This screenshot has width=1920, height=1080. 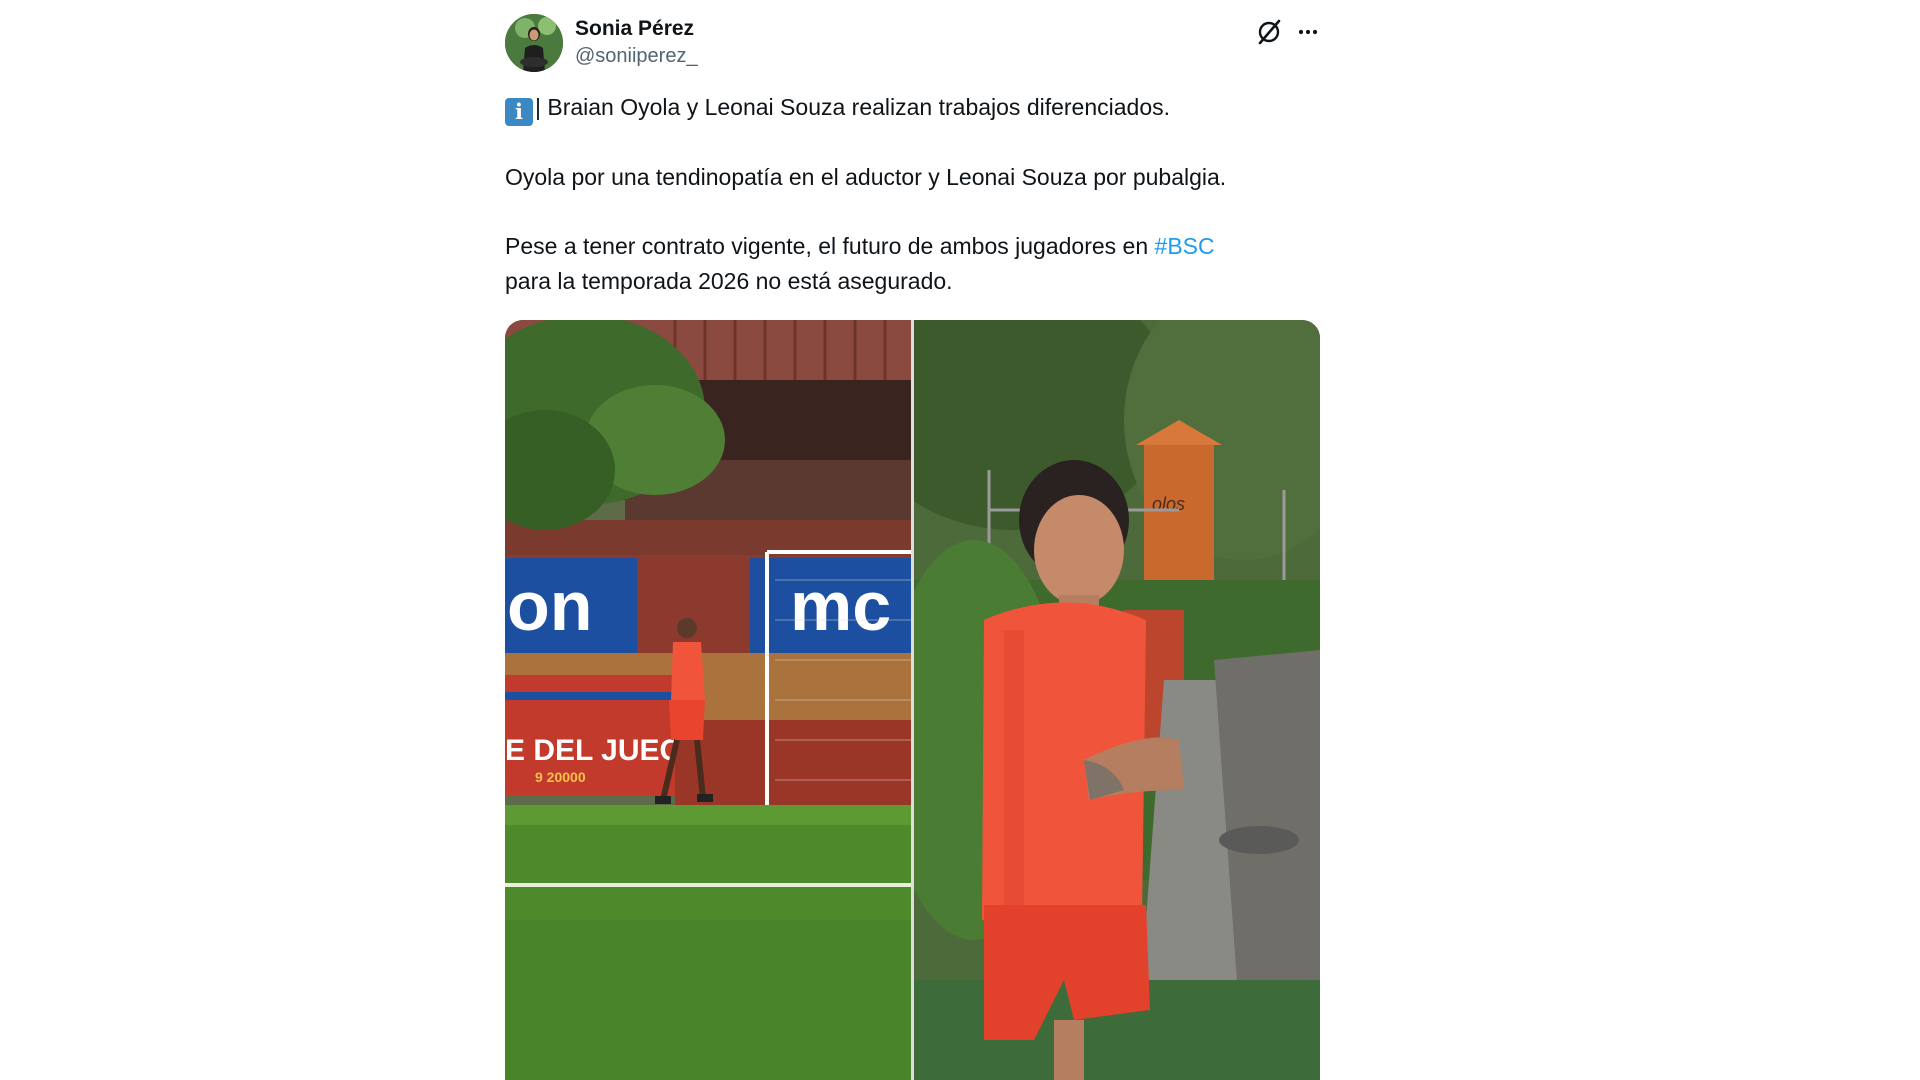 What do you see at coordinates (636, 29) in the screenshot?
I see `author-display-name: Sonia Pérez` at bounding box center [636, 29].